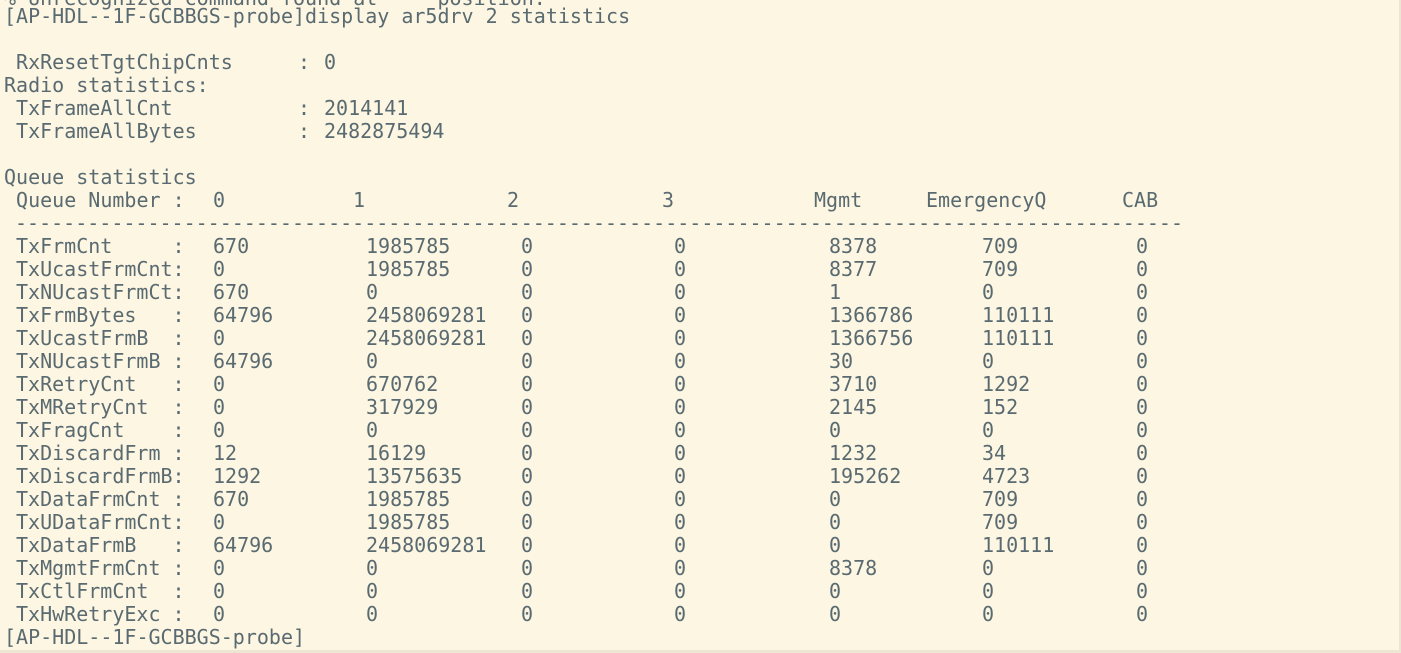  Describe the element at coordinates (402, 407) in the screenshot. I see `table-cell: 317929` at that location.